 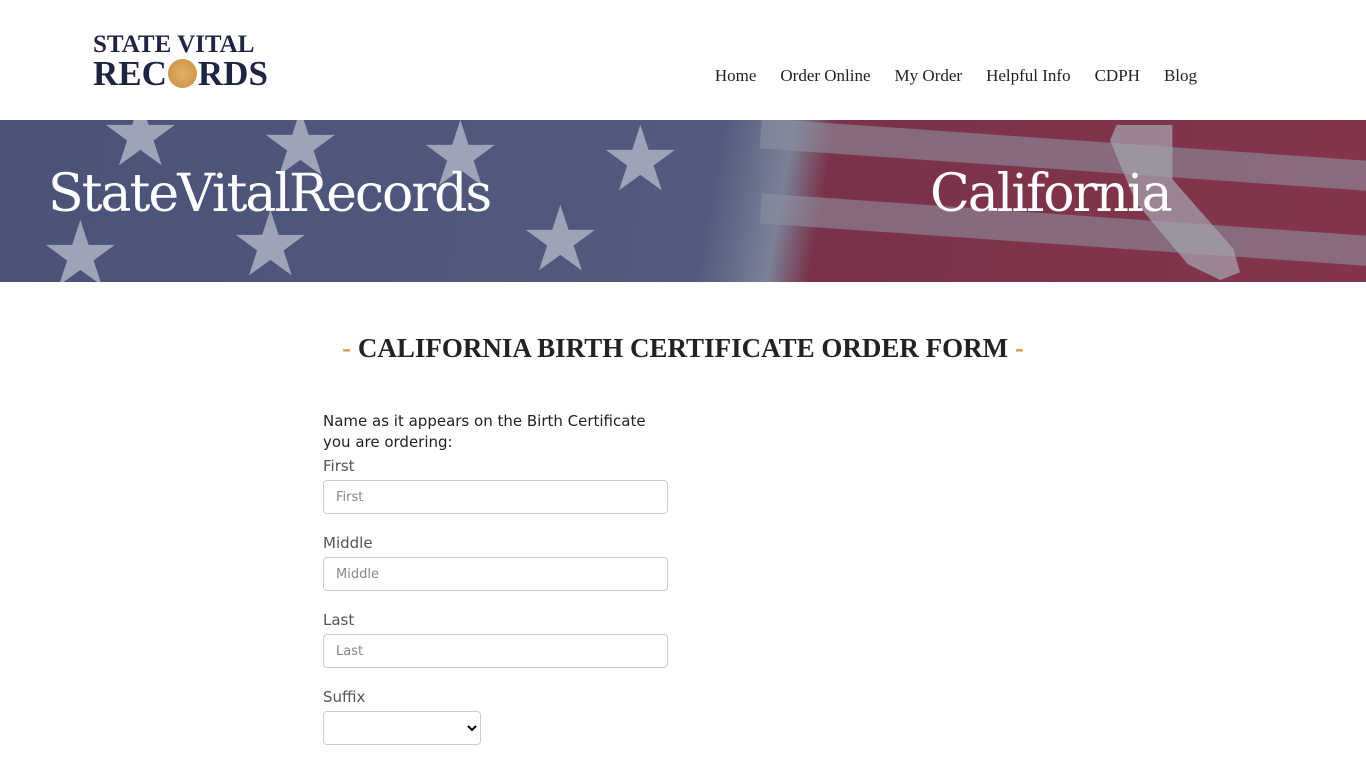 What do you see at coordinates (339, 466) in the screenshot?
I see `first-label: First` at bounding box center [339, 466].